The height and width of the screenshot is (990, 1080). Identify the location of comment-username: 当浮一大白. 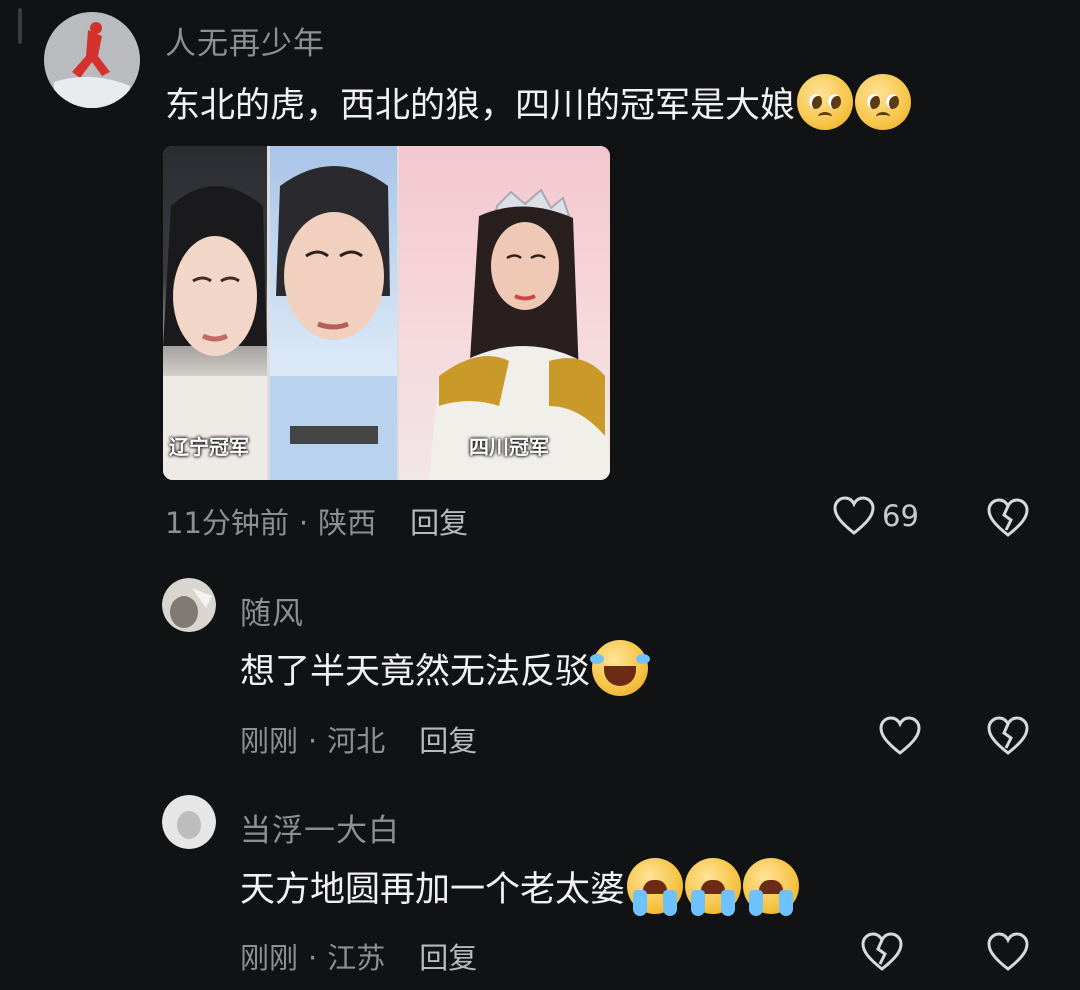
(320, 827).